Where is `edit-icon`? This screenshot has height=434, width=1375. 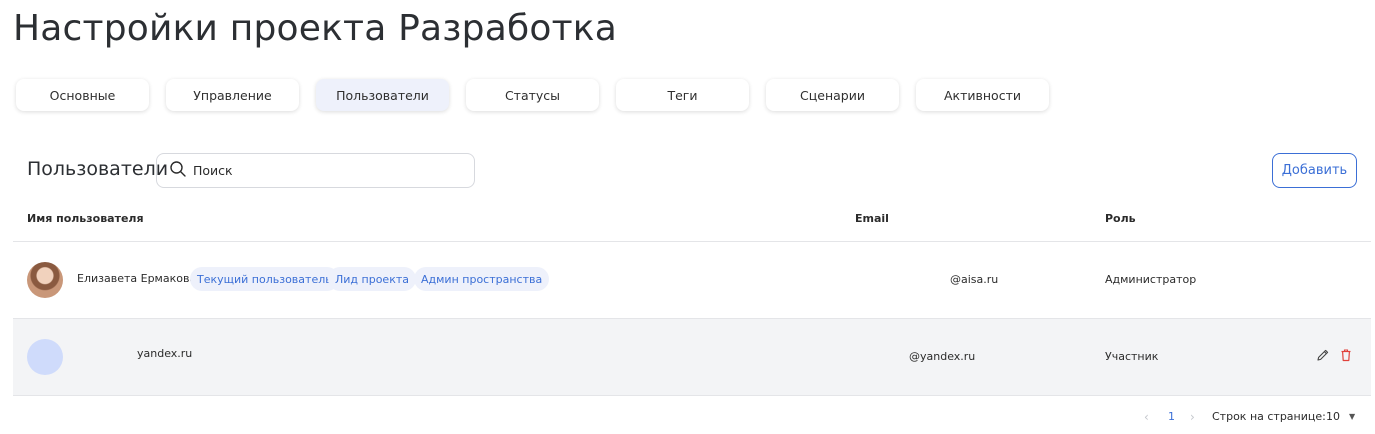
edit-icon is located at coordinates (1323, 355).